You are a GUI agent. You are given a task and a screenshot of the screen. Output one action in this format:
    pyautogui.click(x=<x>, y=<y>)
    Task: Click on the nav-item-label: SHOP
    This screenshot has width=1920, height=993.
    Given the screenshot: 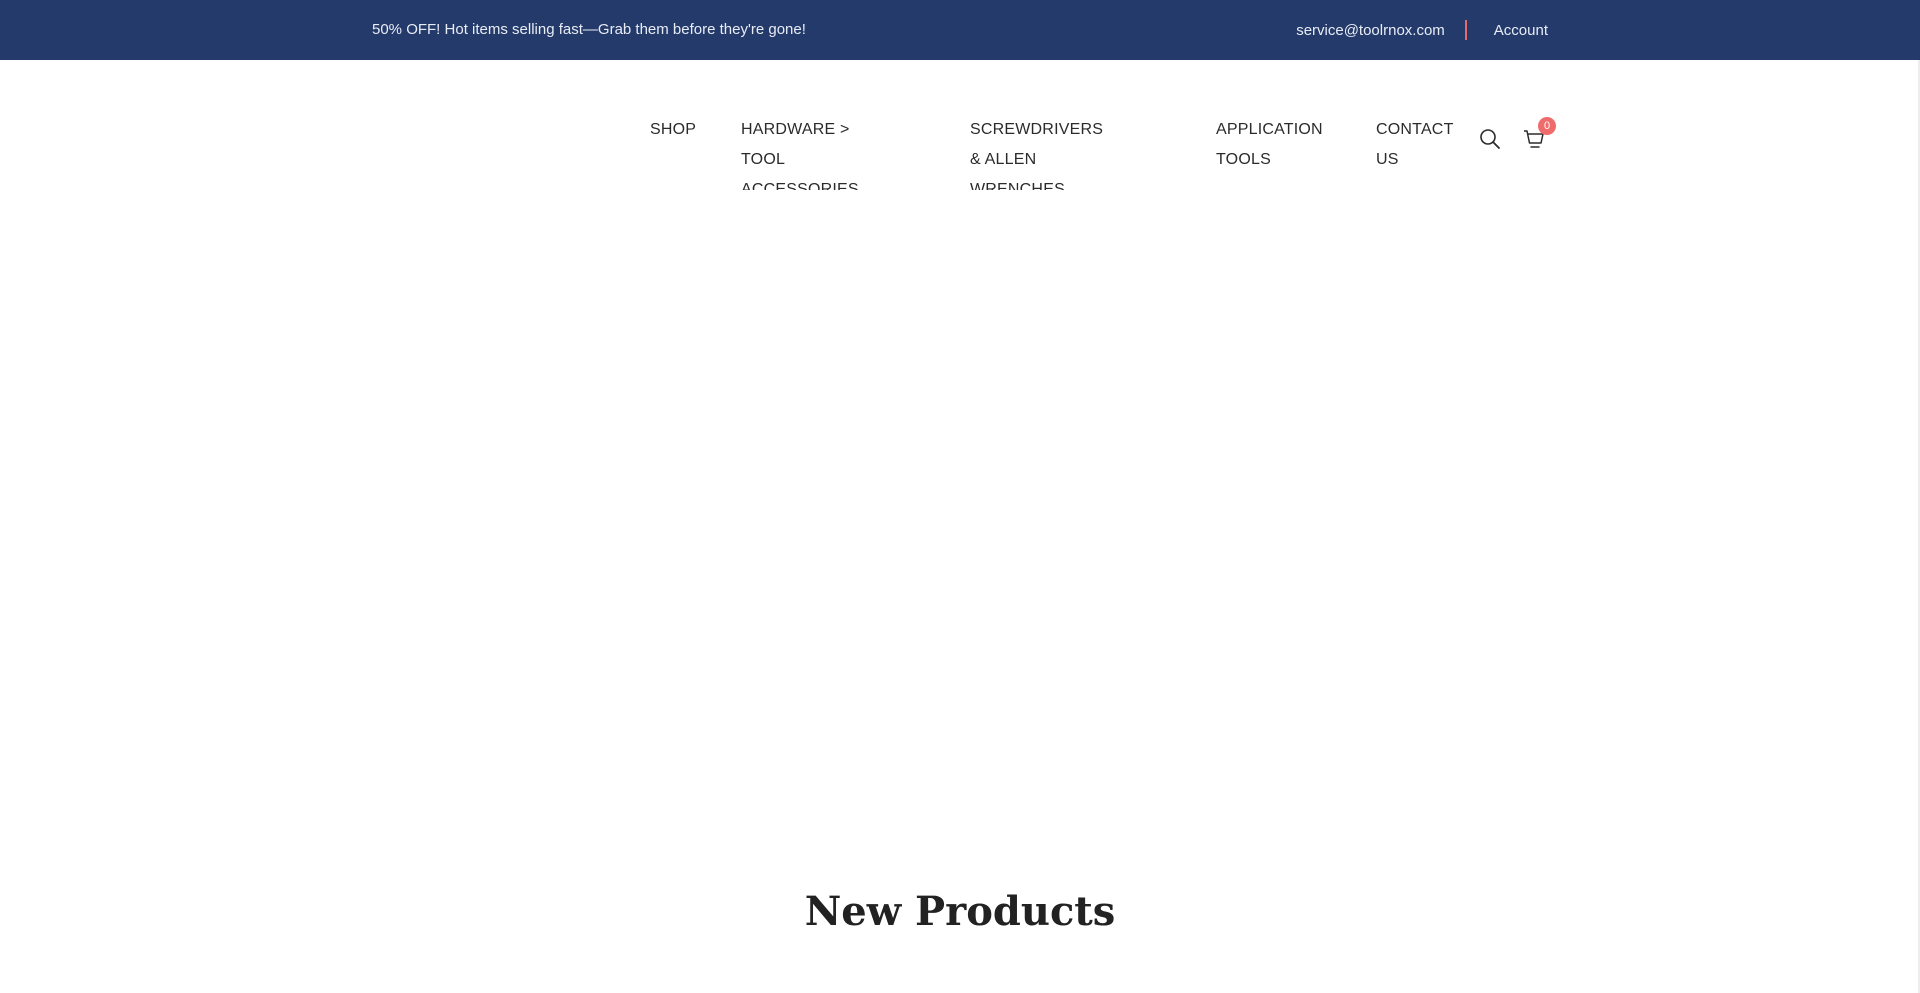 What is the action you would take?
    pyautogui.click(x=673, y=129)
    